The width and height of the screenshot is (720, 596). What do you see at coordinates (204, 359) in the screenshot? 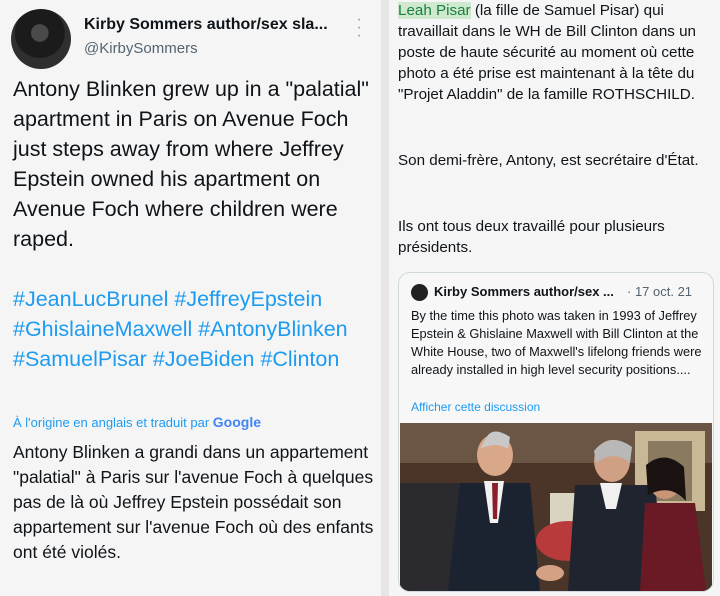
I see `hashtag-link: #JoeBiden` at bounding box center [204, 359].